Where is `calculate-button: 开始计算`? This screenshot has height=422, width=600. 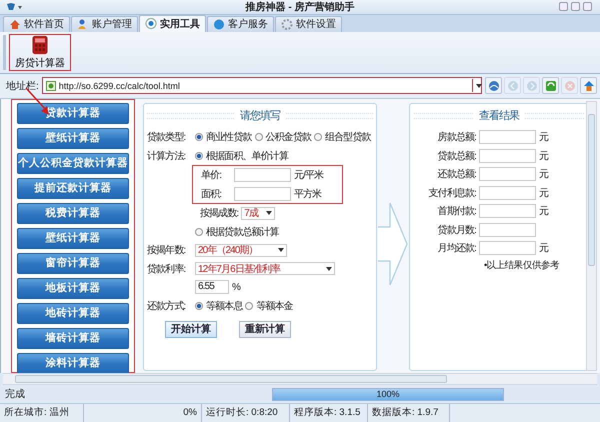
calculate-button: 开始计算 is located at coordinates (191, 329).